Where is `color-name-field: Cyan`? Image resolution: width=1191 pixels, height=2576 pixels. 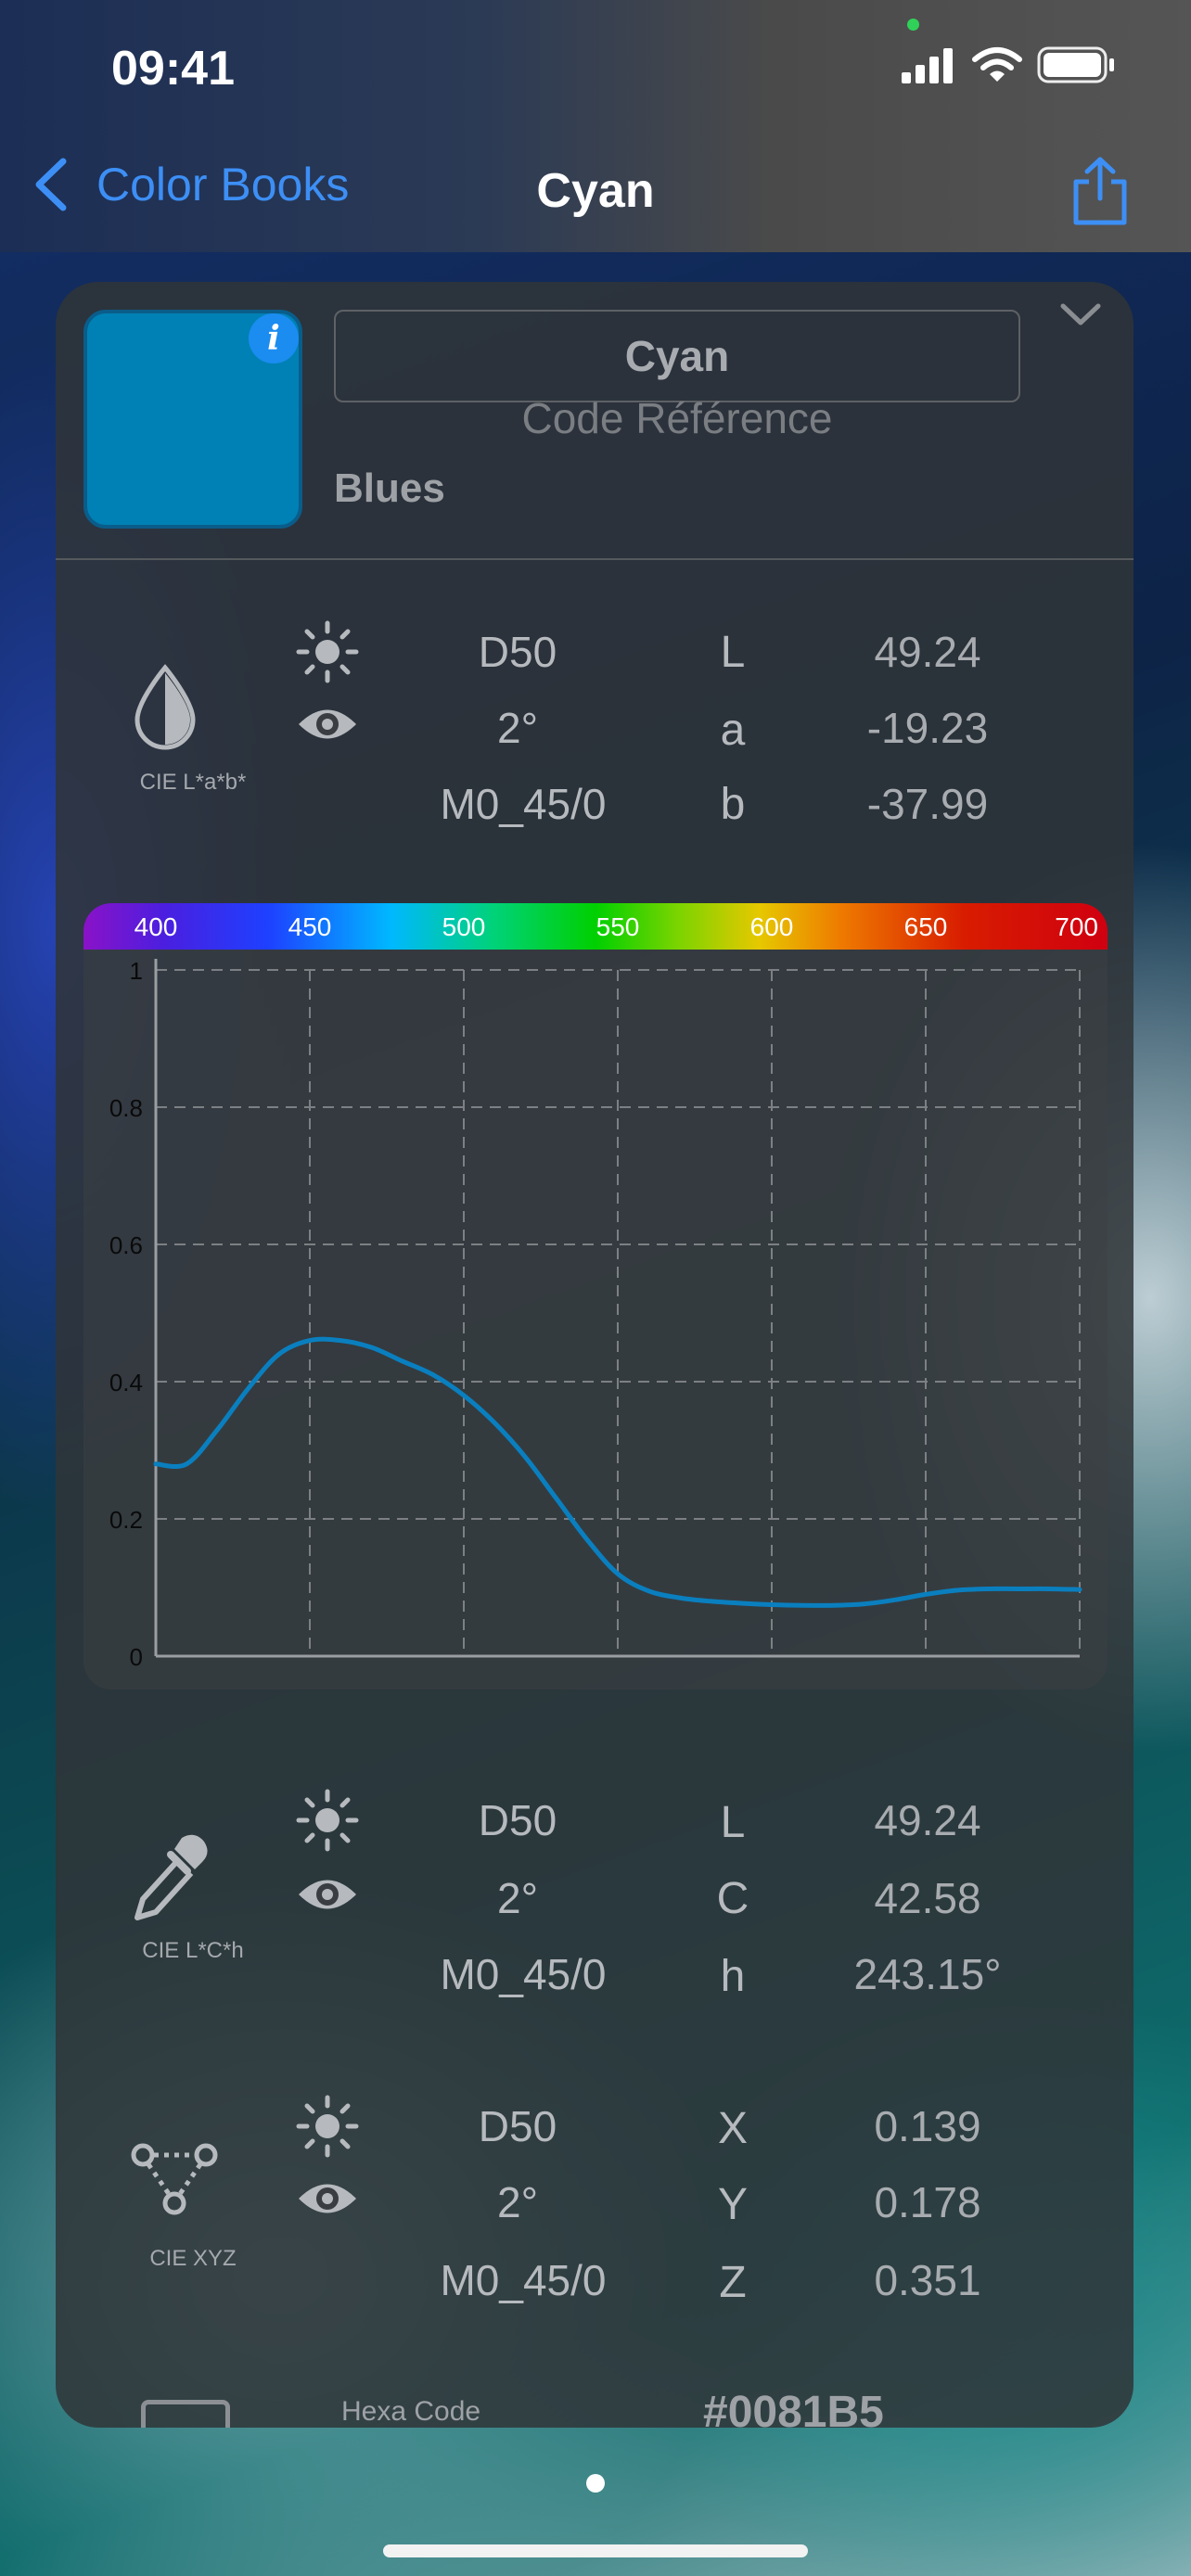
color-name-field: Cyan is located at coordinates (677, 356).